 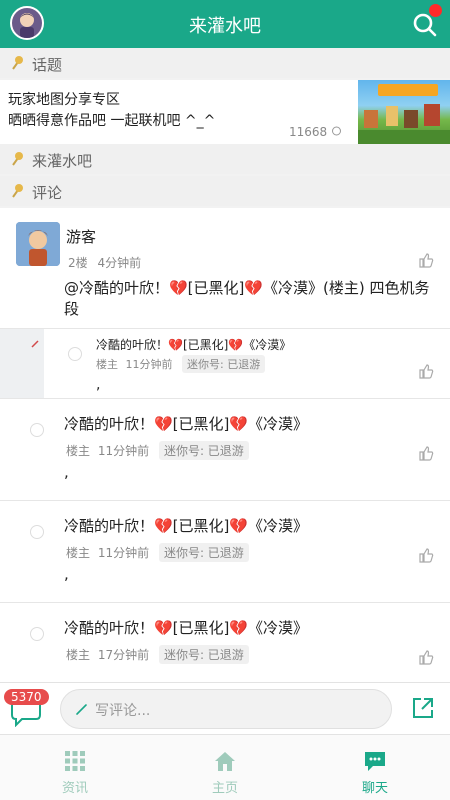 What do you see at coordinates (74, 788) in the screenshot?
I see `tab-news-label: 资讯` at bounding box center [74, 788].